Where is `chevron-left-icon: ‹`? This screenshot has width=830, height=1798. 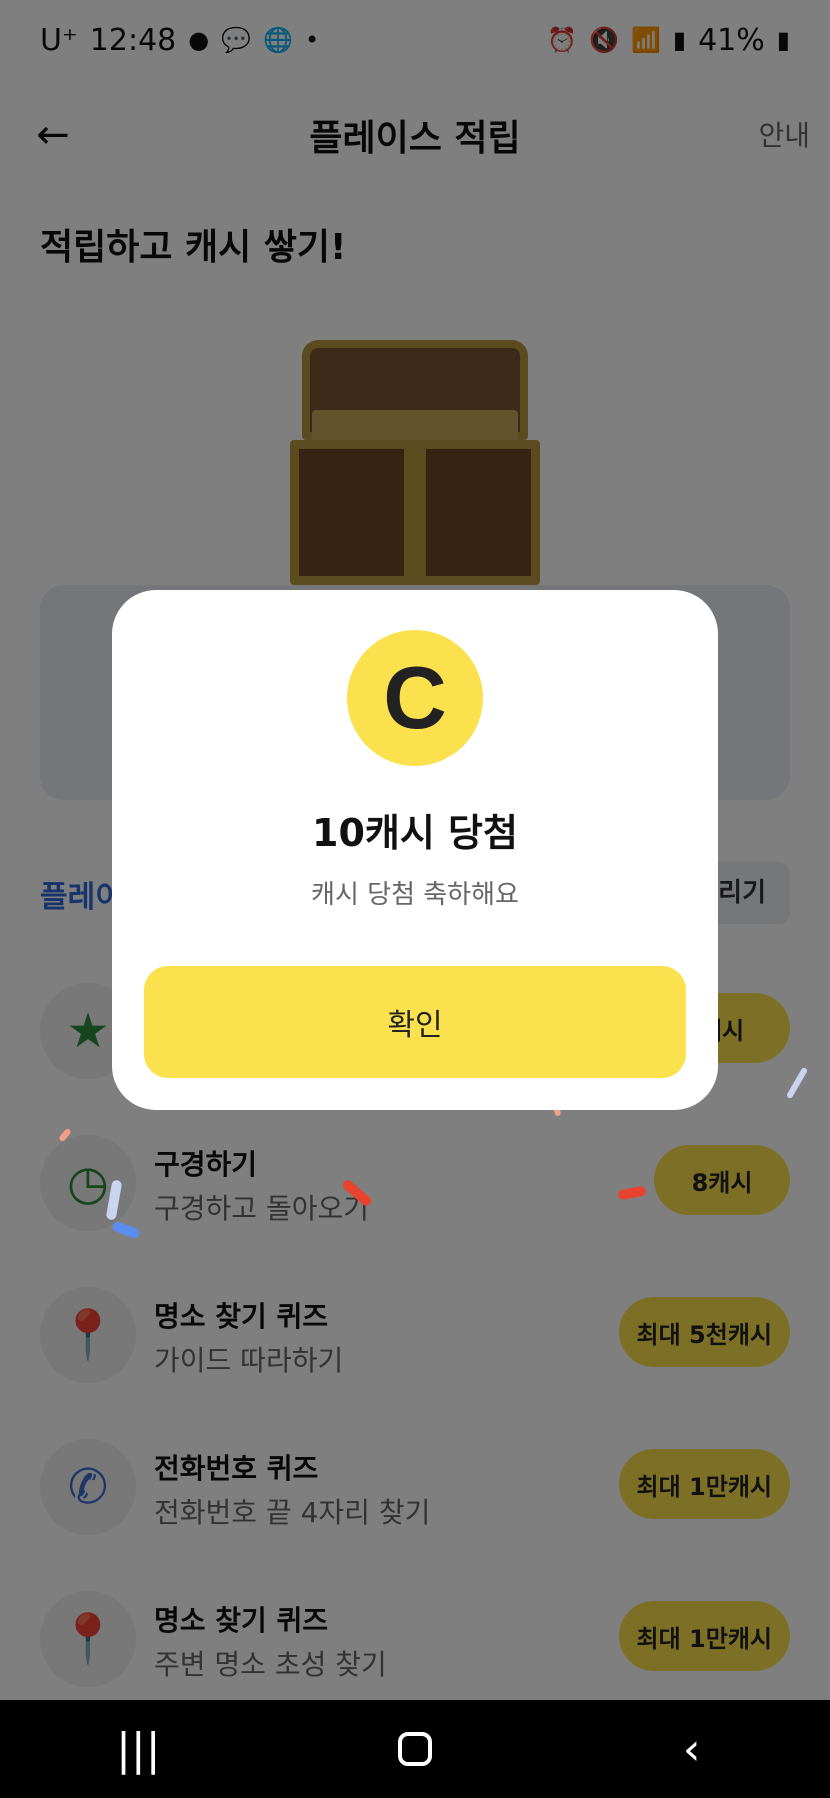 chevron-left-icon: ‹ is located at coordinates (691, 1749).